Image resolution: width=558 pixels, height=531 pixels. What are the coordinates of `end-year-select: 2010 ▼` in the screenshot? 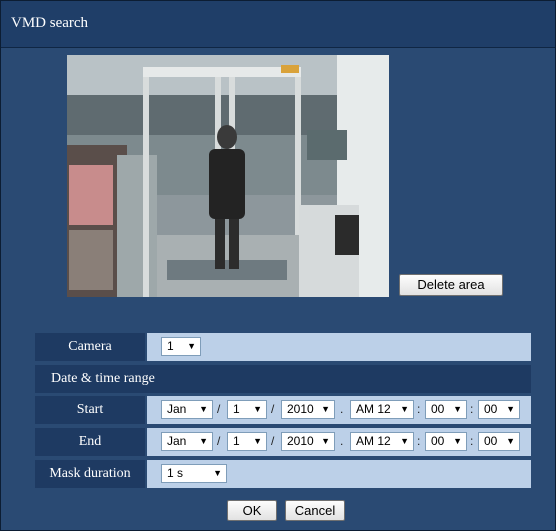 It's located at (308, 441).